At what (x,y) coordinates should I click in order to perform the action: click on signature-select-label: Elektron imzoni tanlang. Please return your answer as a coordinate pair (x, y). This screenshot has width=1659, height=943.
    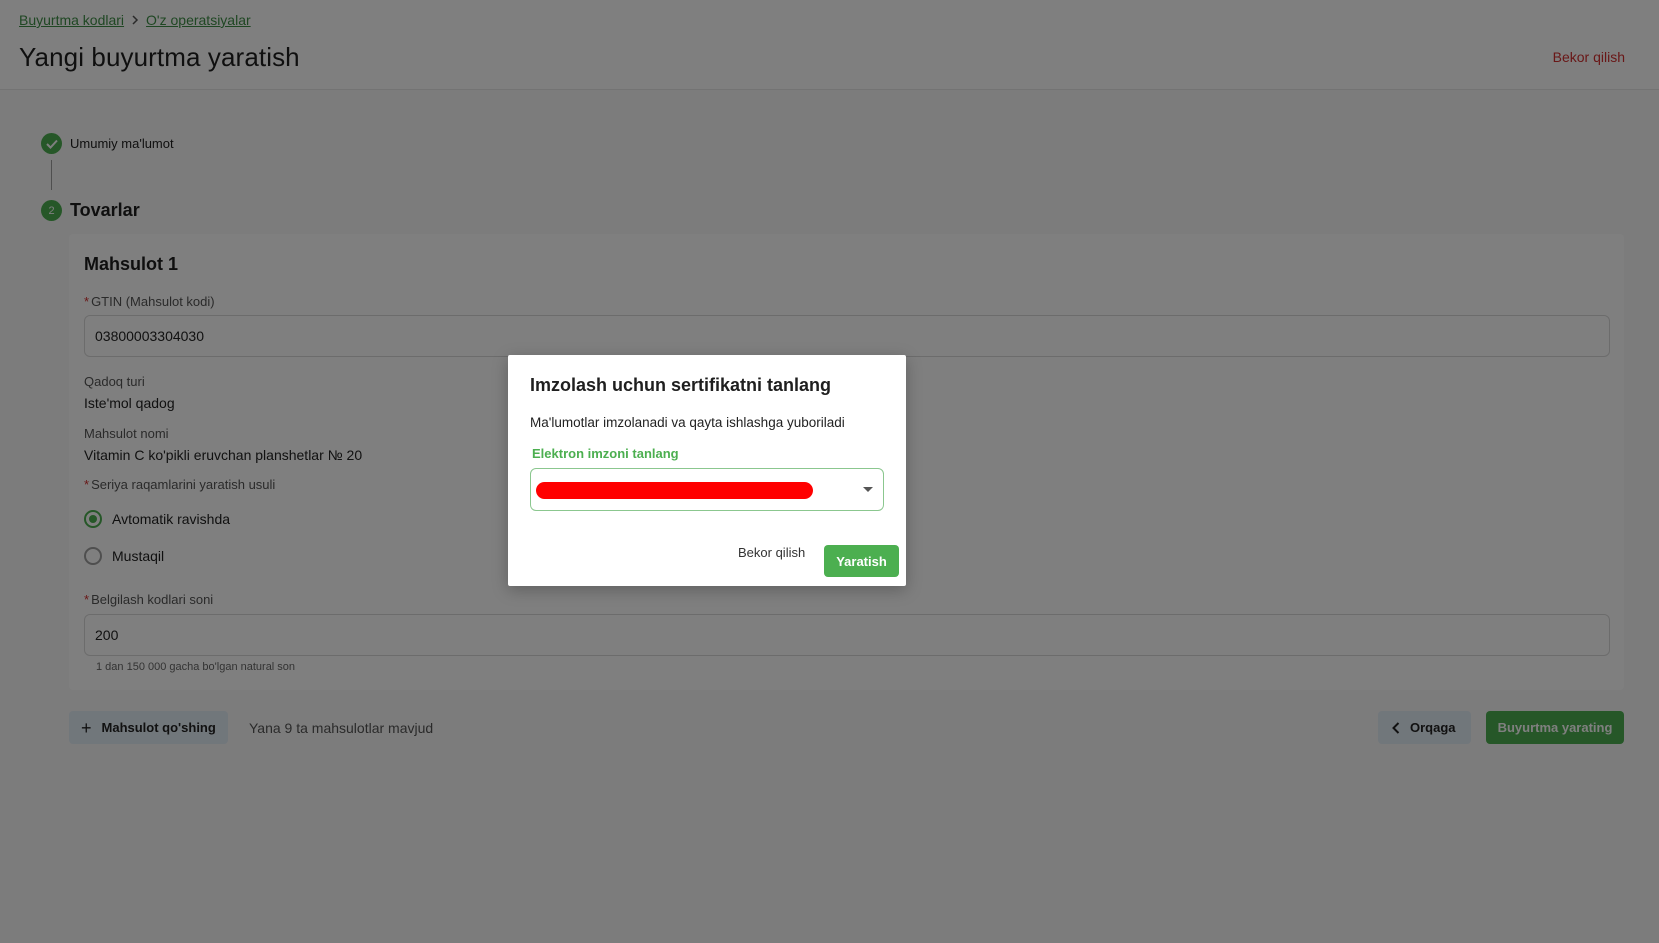
    Looking at the image, I should click on (605, 453).